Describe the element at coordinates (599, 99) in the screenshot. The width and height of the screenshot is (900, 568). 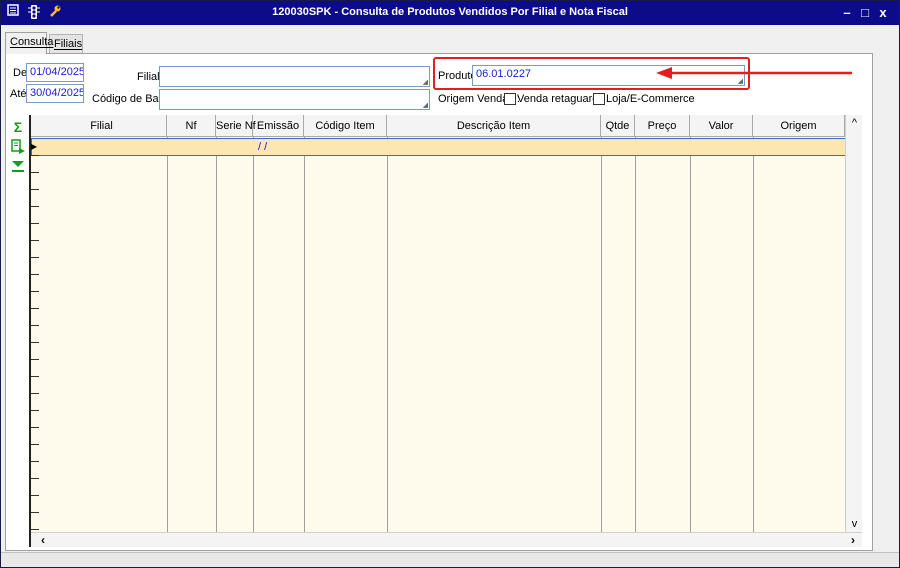
I see `loja-ecommerce-checkbox` at that location.